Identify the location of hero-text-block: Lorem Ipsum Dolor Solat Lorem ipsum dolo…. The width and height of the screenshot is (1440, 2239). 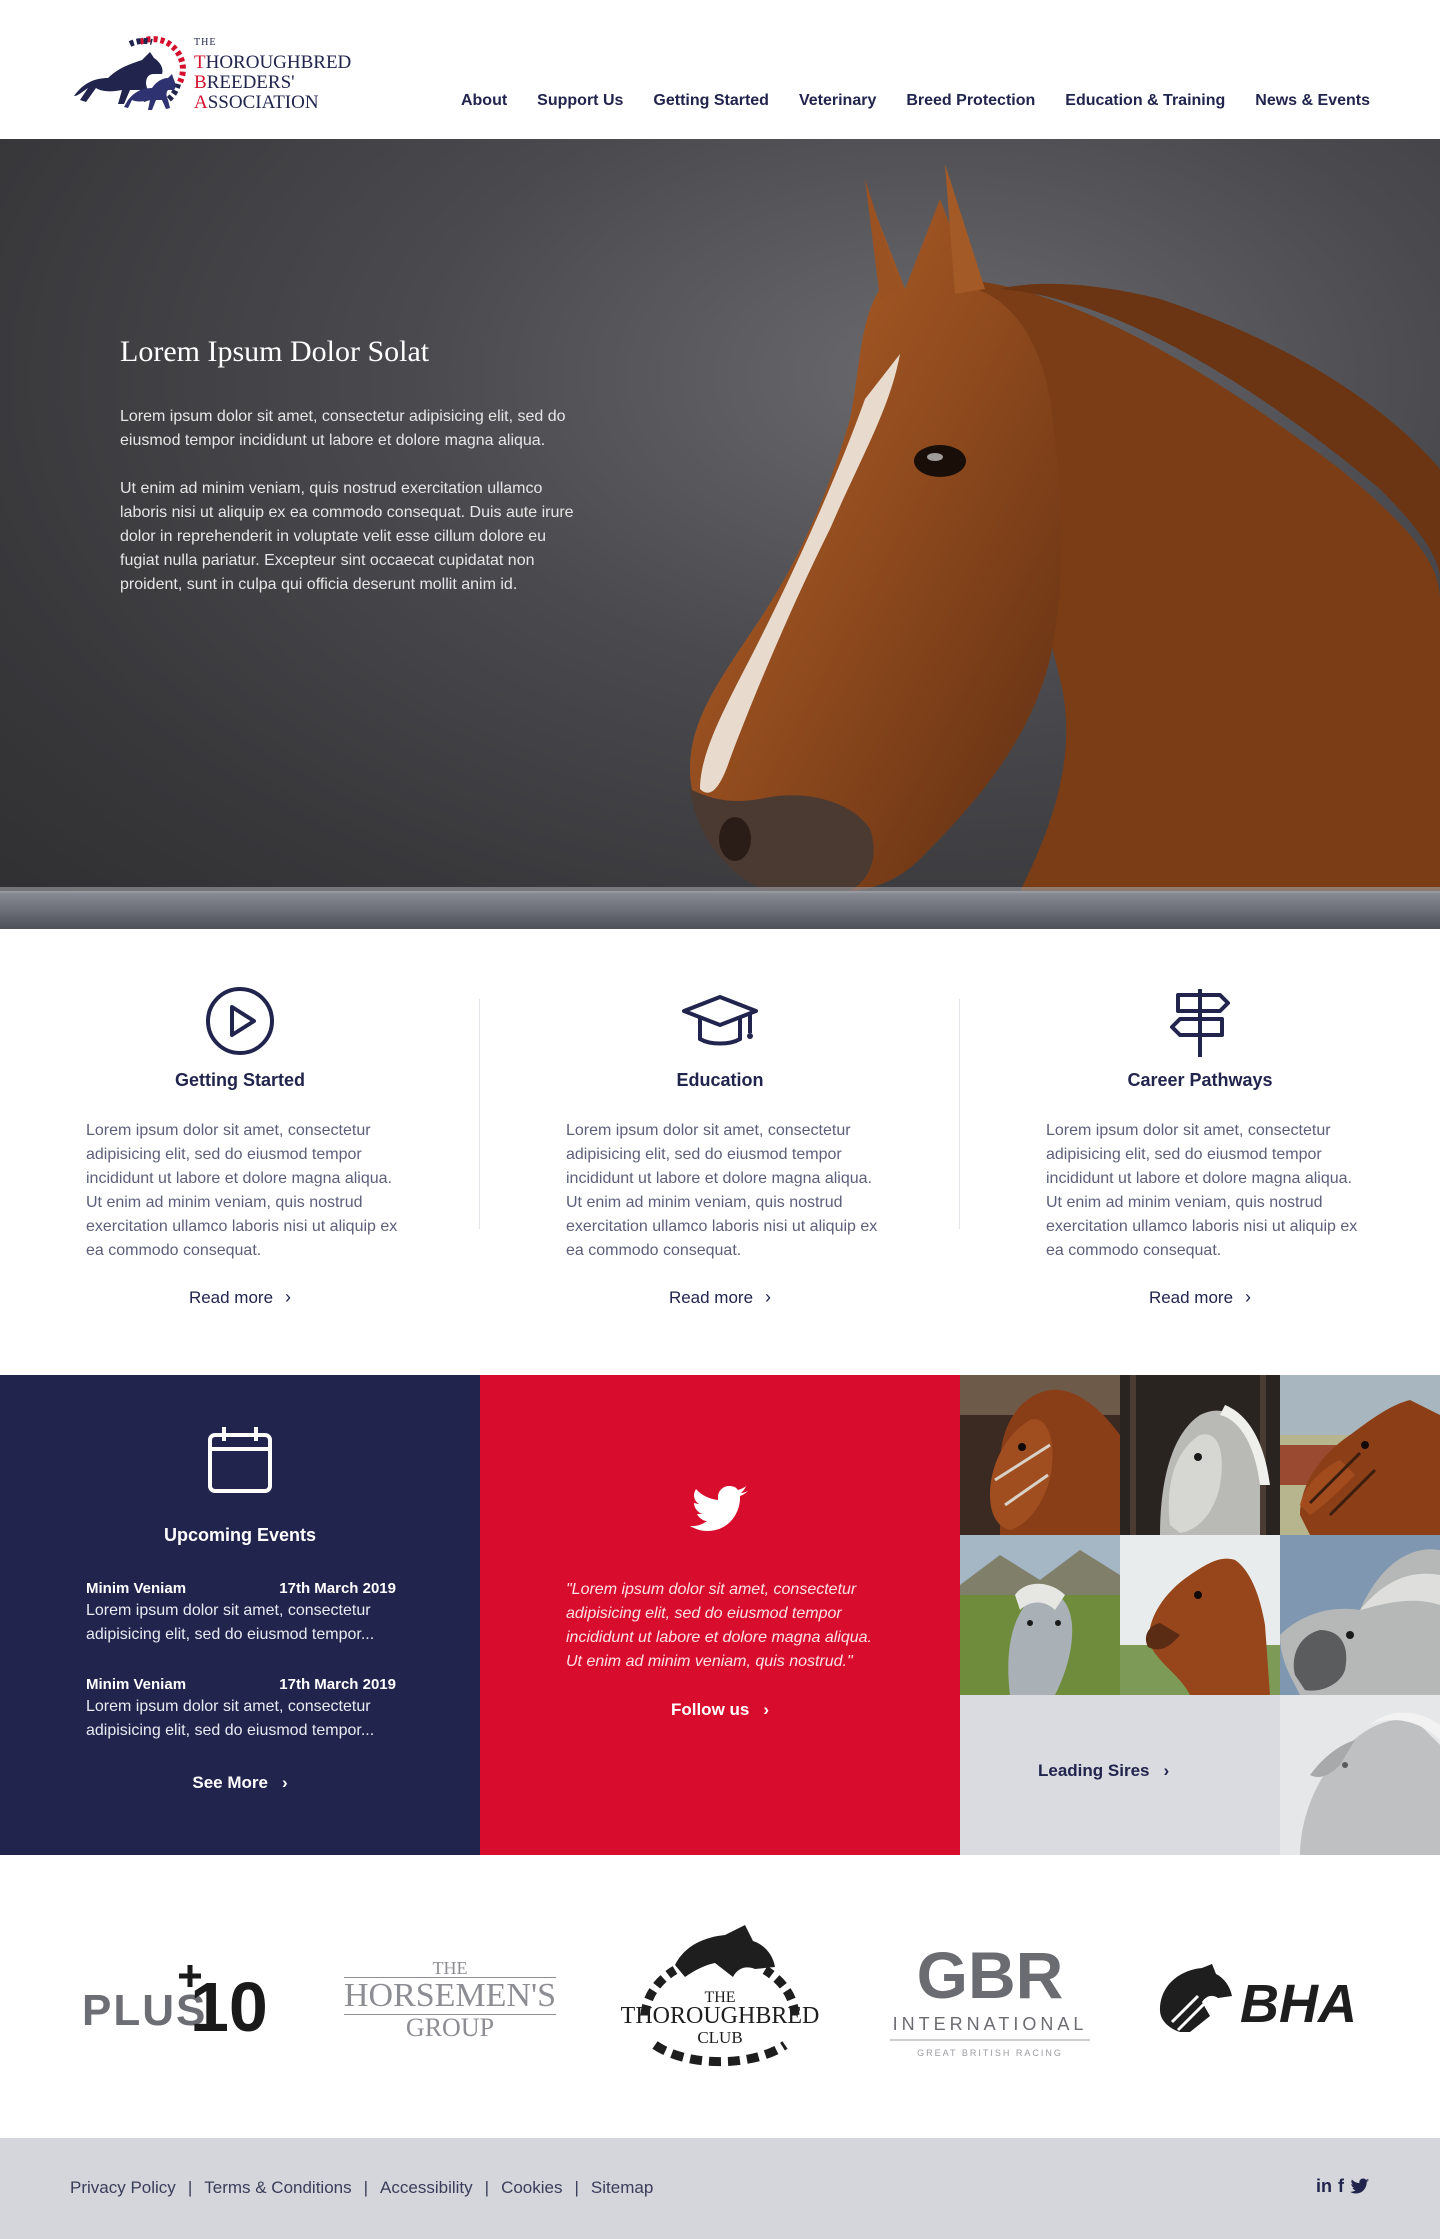
(350, 478).